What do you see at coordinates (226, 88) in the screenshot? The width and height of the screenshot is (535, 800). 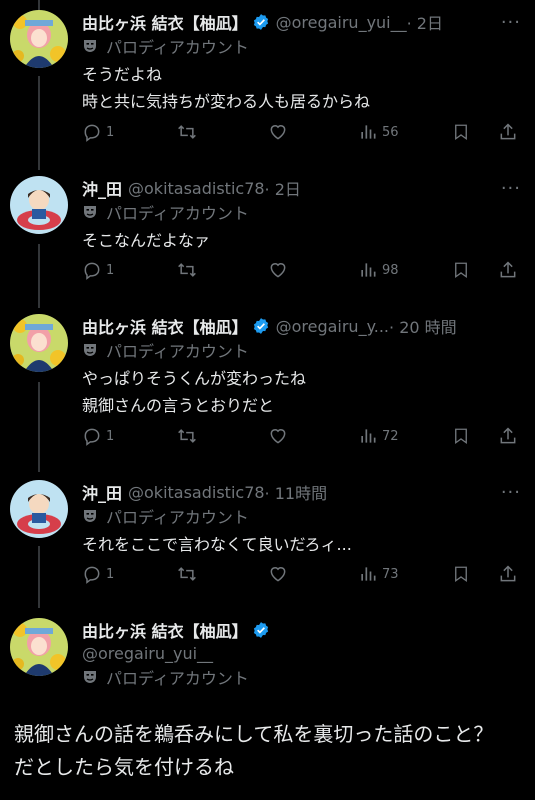 I see `tweet-text: そうだよね 時と共に気持ちが変わる人も居るからね` at bounding box center [226, 88].